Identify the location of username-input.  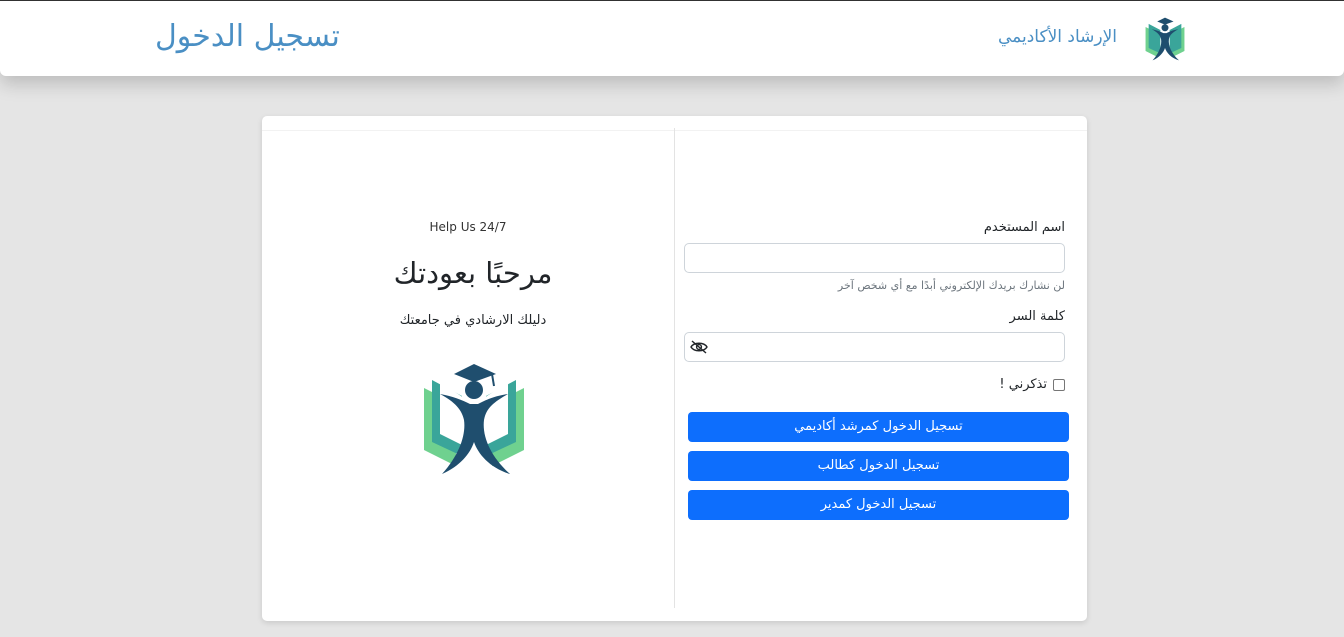
(874, 258).